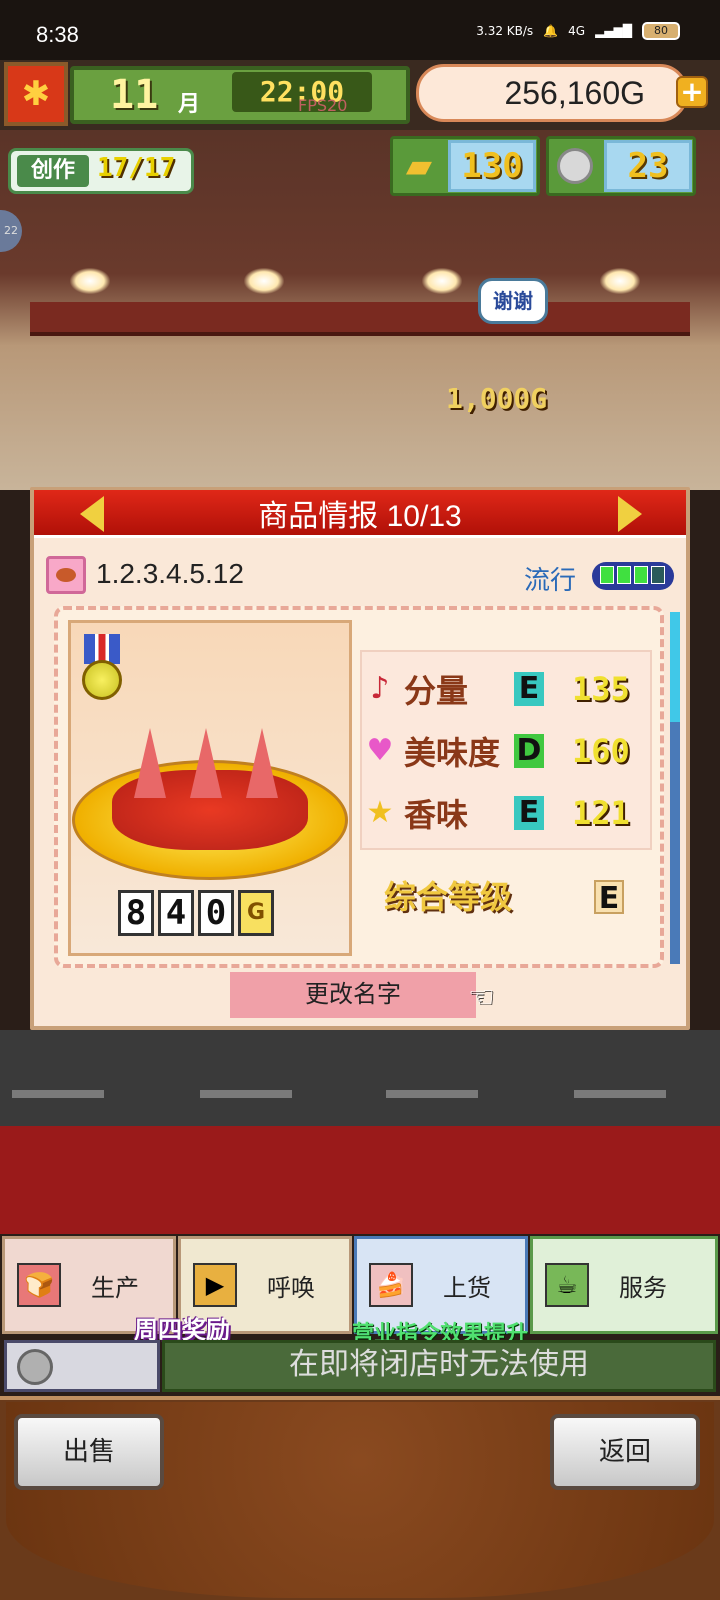  Describe the element at coordinates (291, 1288) in the screenshot. I see `call-label: 呼唤` at that location.